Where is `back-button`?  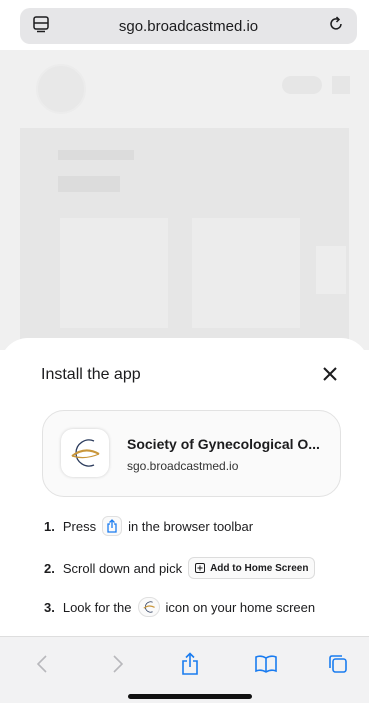 back-button is located at coordinates (42, 664).